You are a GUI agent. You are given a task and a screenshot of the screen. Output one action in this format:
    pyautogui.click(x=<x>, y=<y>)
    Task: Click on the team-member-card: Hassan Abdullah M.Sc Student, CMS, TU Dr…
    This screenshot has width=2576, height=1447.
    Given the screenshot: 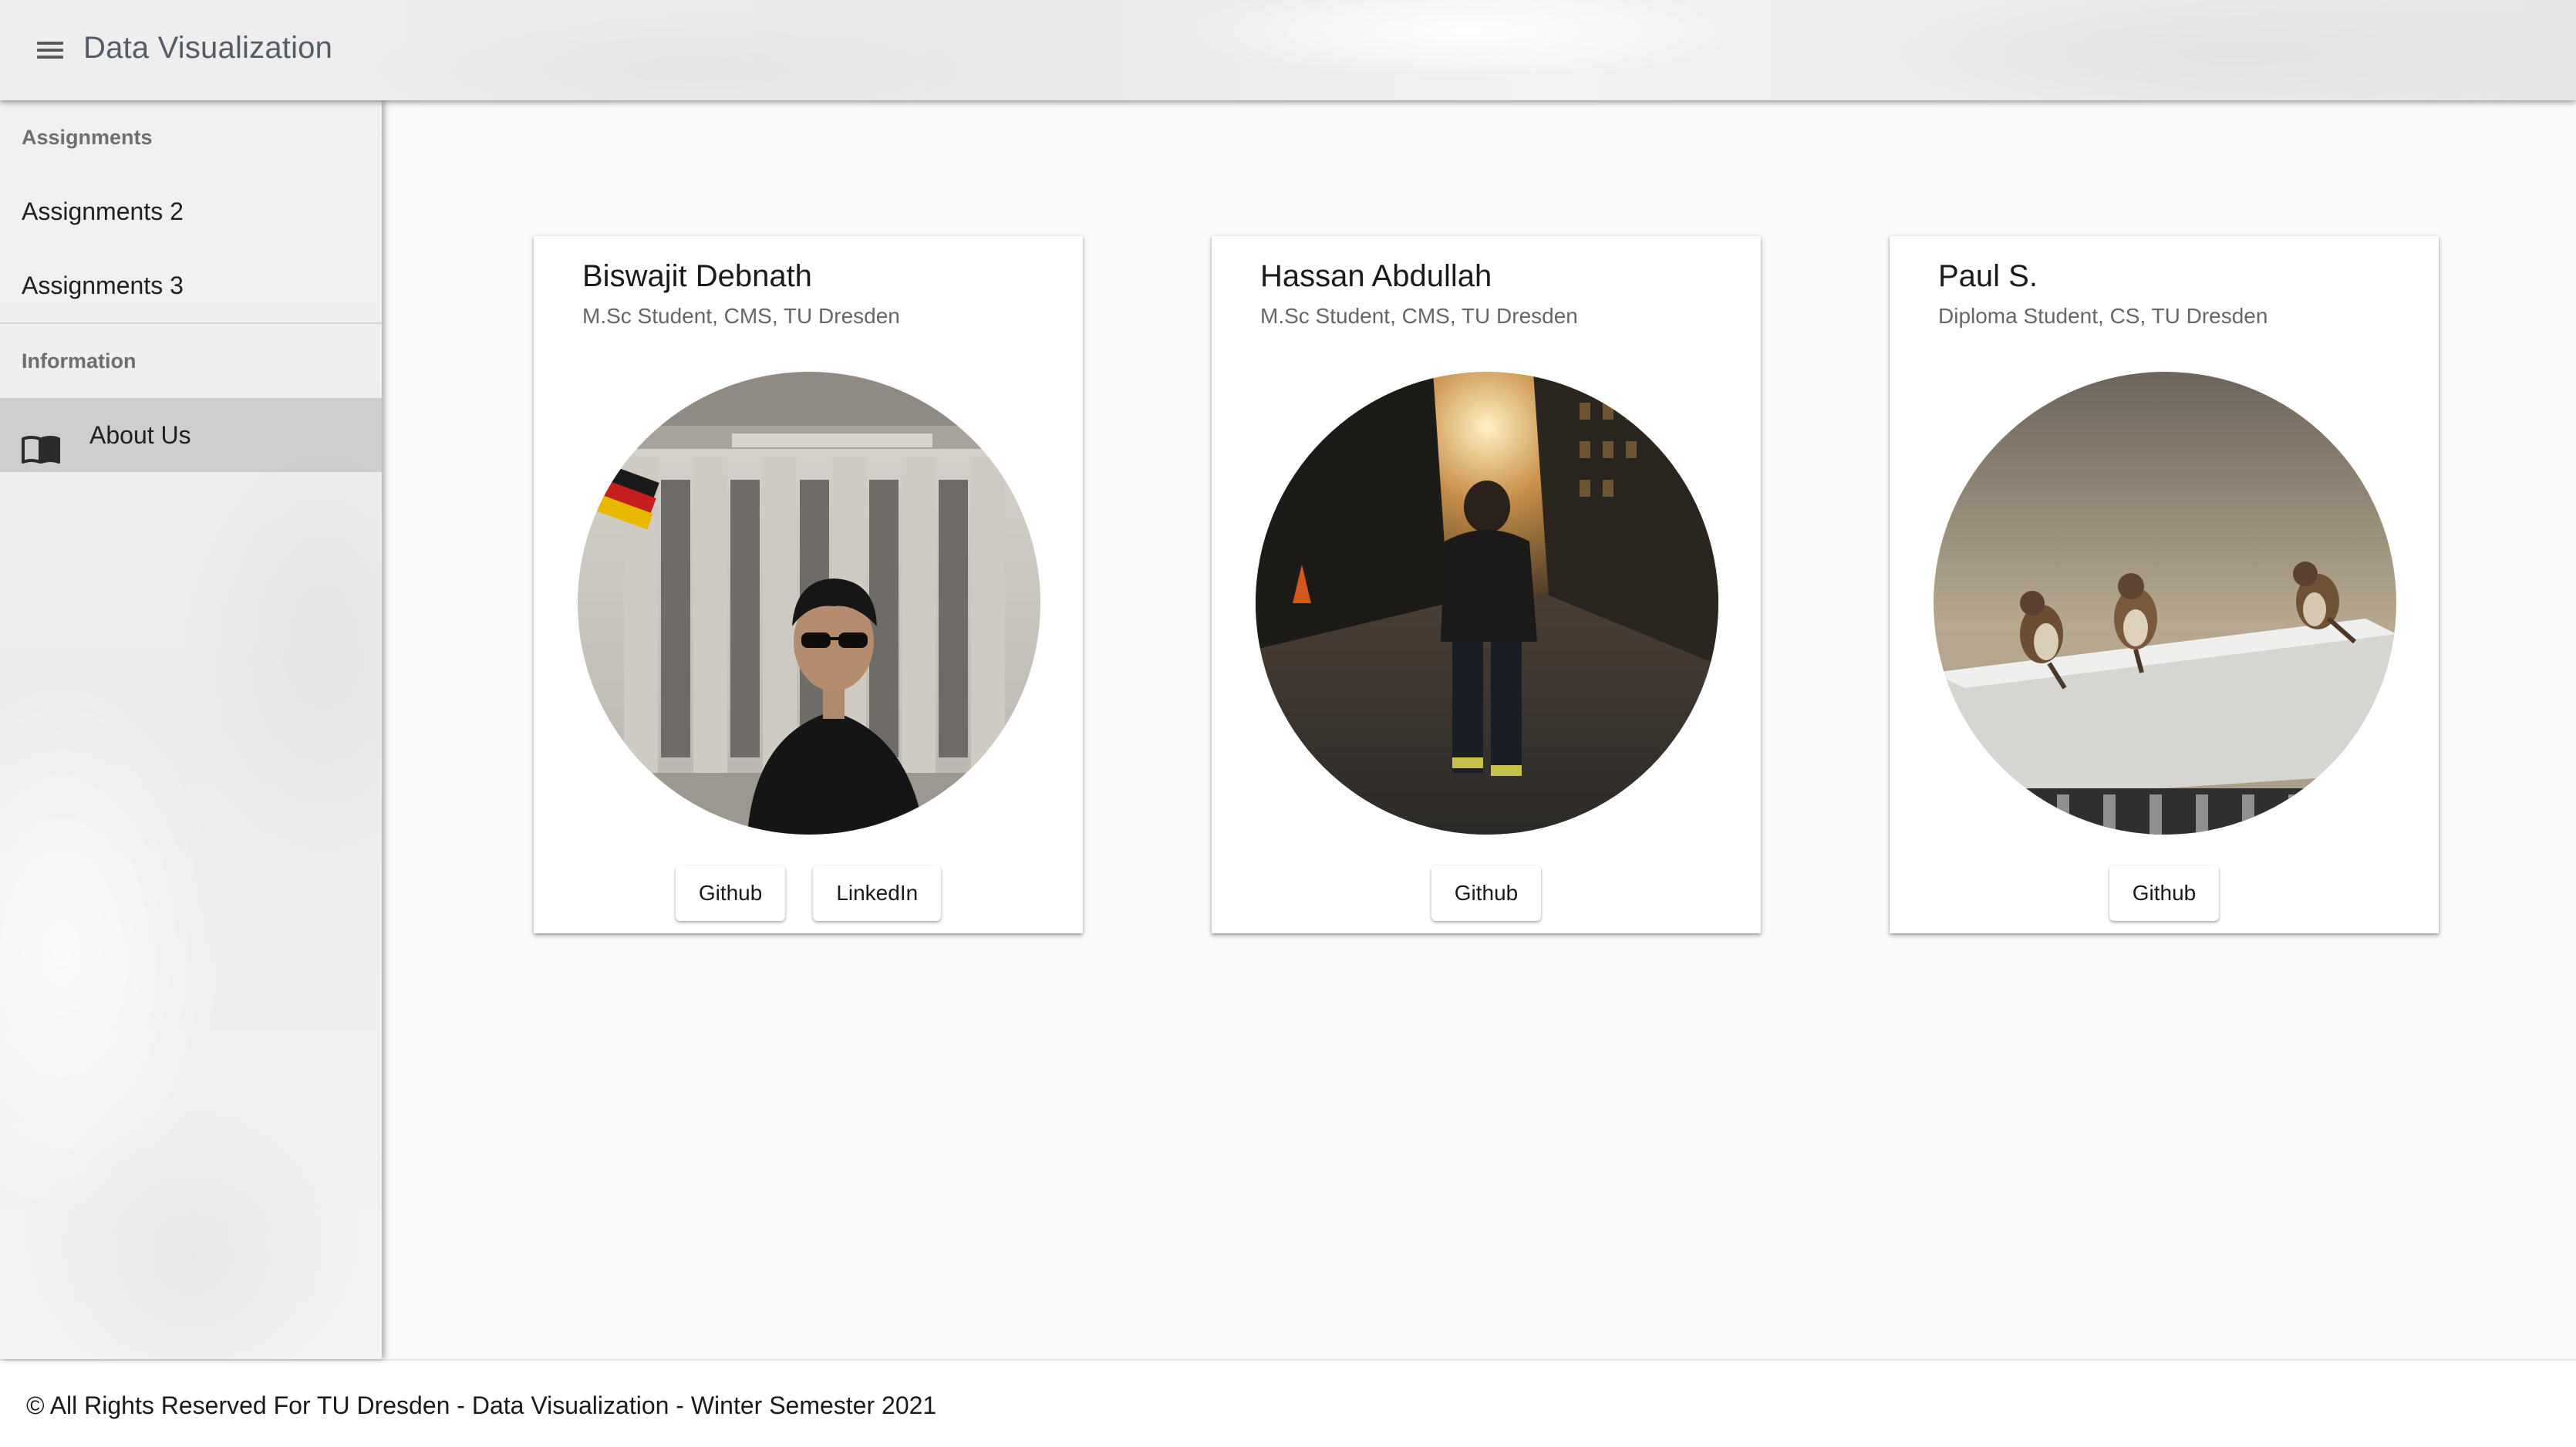 What is the action you would take?
    pyautogui.click(x=1486, y=584)
    